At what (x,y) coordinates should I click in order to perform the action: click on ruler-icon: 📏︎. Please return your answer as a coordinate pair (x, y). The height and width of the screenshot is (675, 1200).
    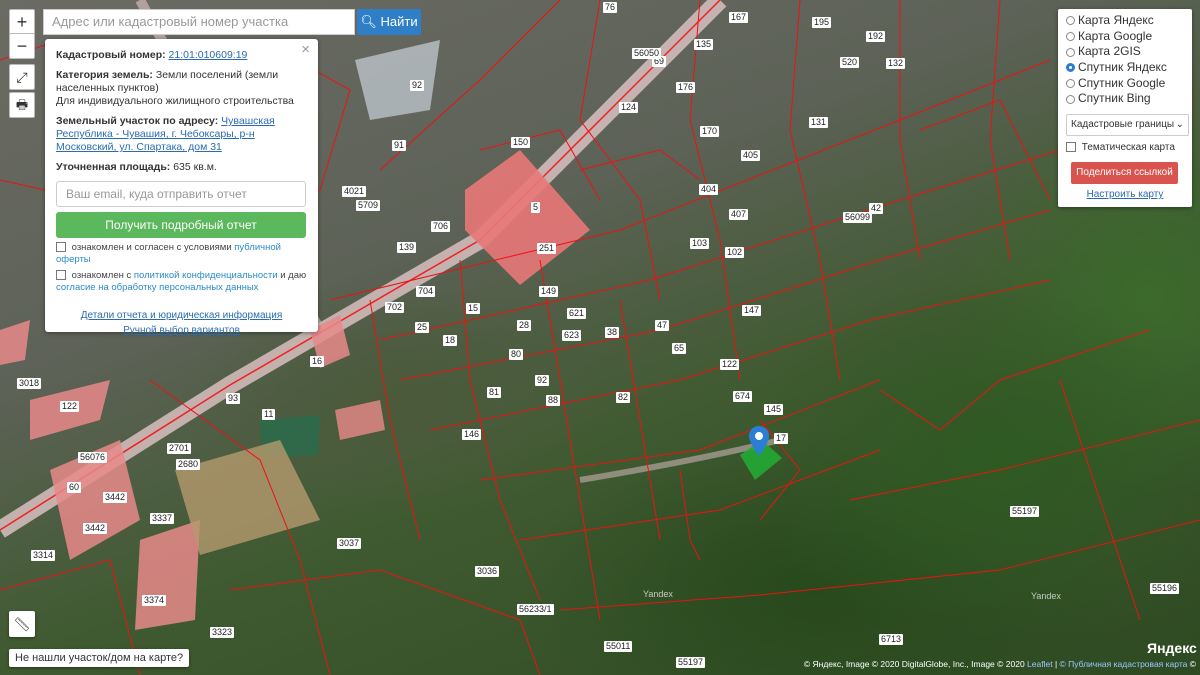
    Looking at the image, I should click on (22, 624).